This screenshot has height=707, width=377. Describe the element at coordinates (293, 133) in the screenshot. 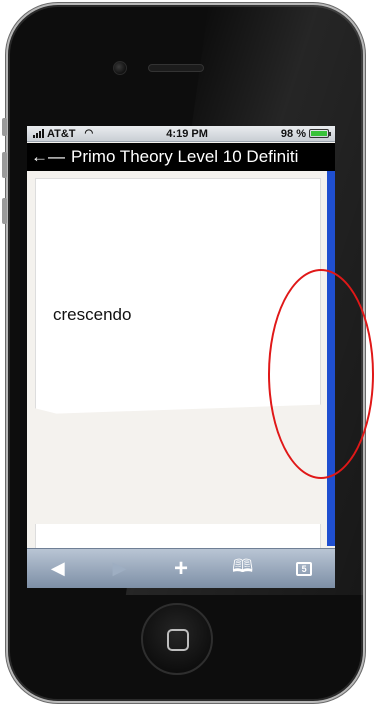

I see `battery-percent: 98 %` at that location.